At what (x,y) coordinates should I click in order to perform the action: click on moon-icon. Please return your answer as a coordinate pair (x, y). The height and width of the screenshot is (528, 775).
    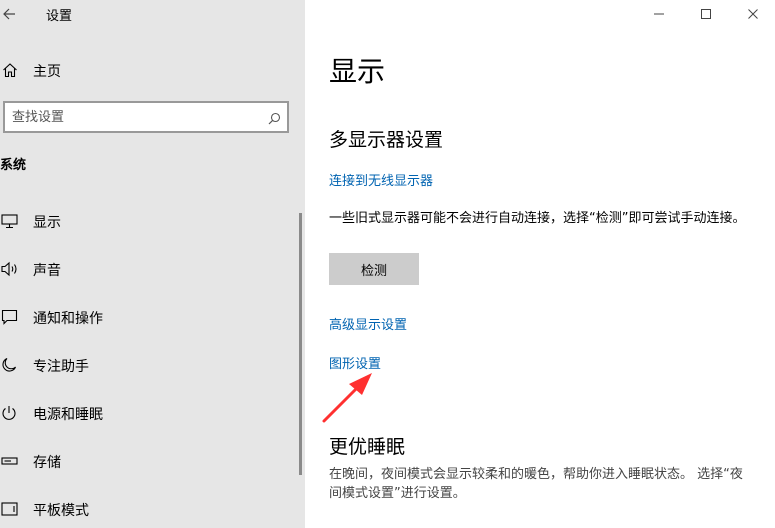
    Looking at the image, I should click on (9, 367).